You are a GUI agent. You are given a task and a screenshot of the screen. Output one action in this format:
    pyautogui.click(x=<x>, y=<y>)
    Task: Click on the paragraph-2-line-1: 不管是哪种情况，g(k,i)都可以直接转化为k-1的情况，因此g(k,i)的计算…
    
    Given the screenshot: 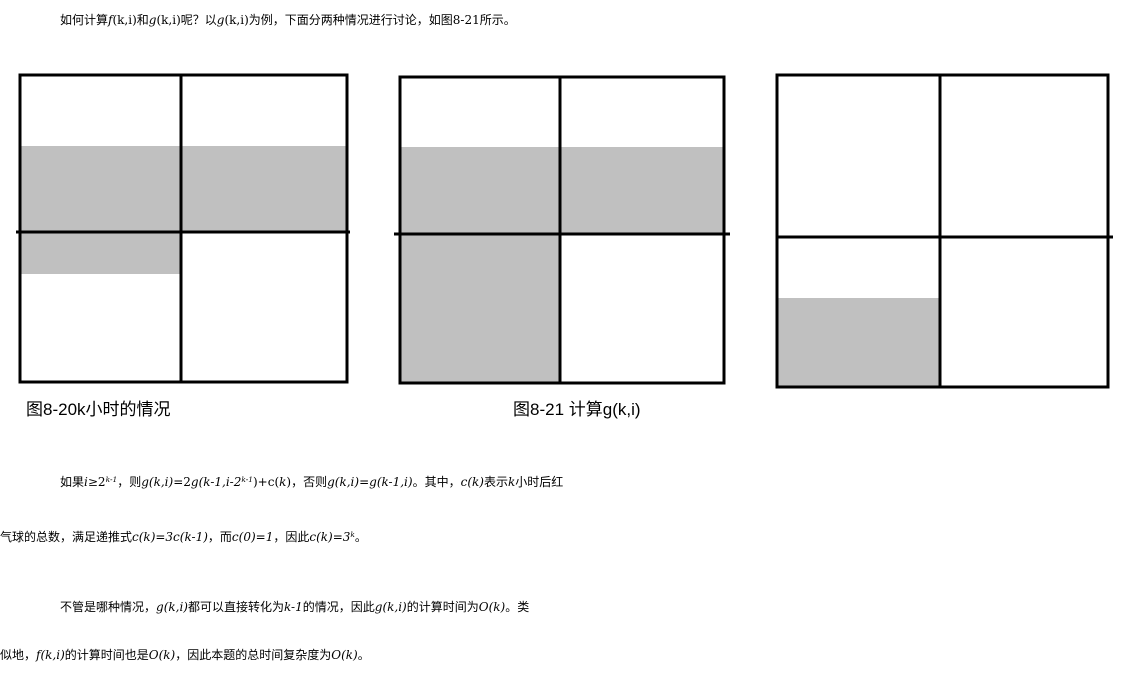 What is the action you would take?
    pyautogui.click(x=566, y=607)
    